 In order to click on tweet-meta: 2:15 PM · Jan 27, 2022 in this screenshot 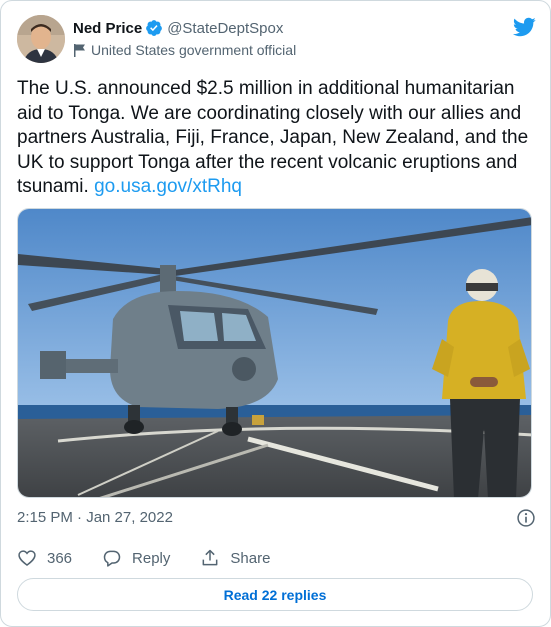, I will do `click(276, 518)`.